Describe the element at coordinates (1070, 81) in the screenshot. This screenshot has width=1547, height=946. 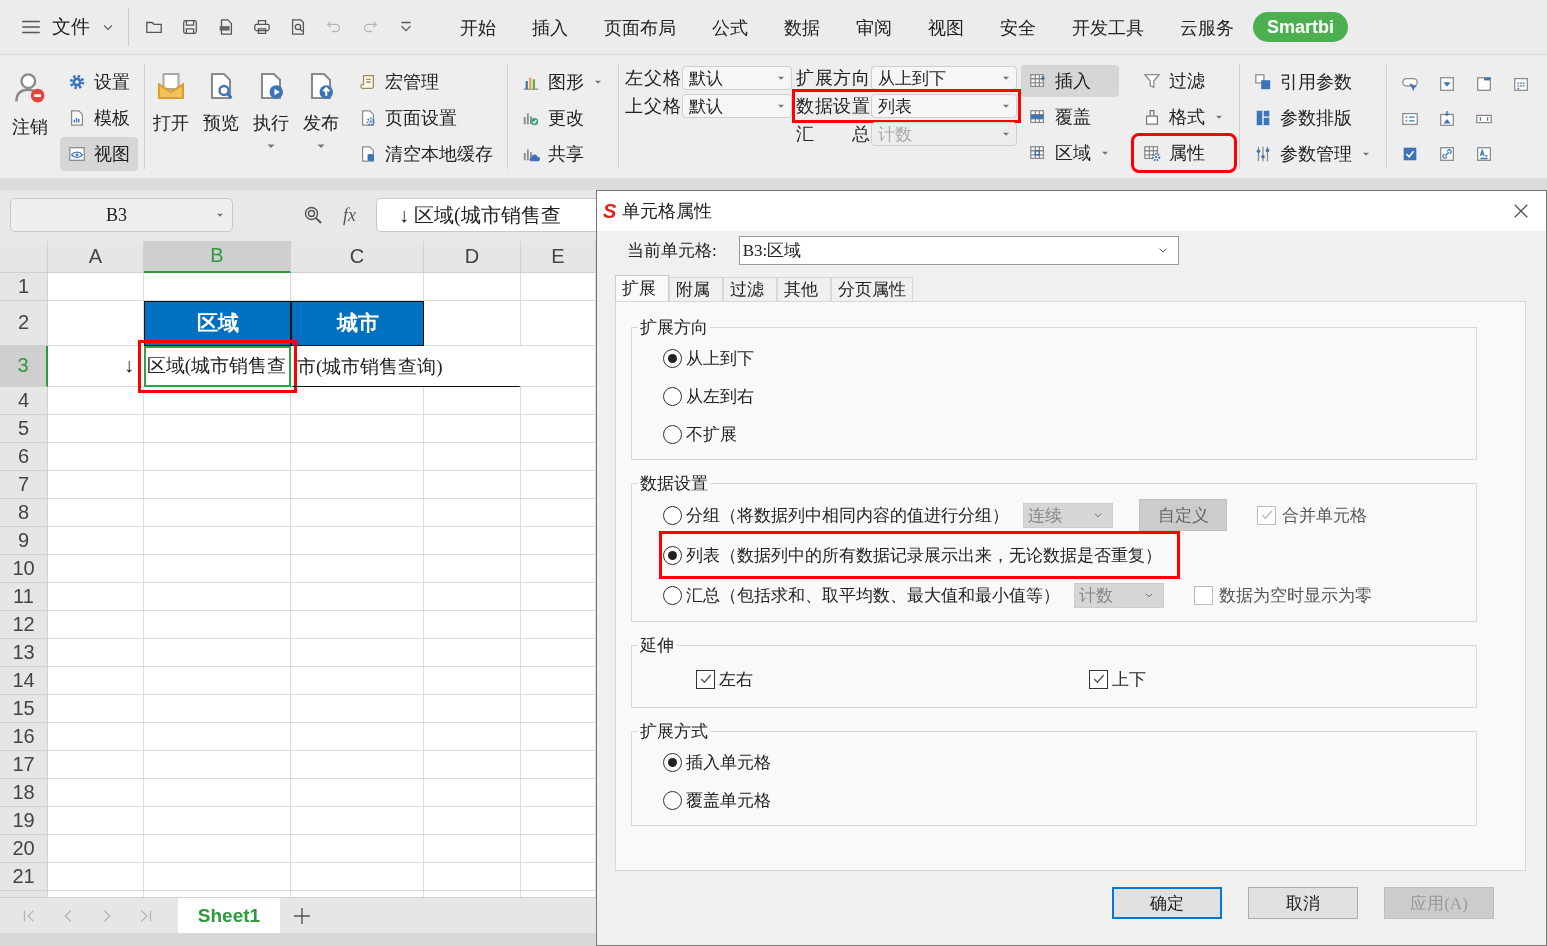
I see `ribbon-button: 插入` at that location.